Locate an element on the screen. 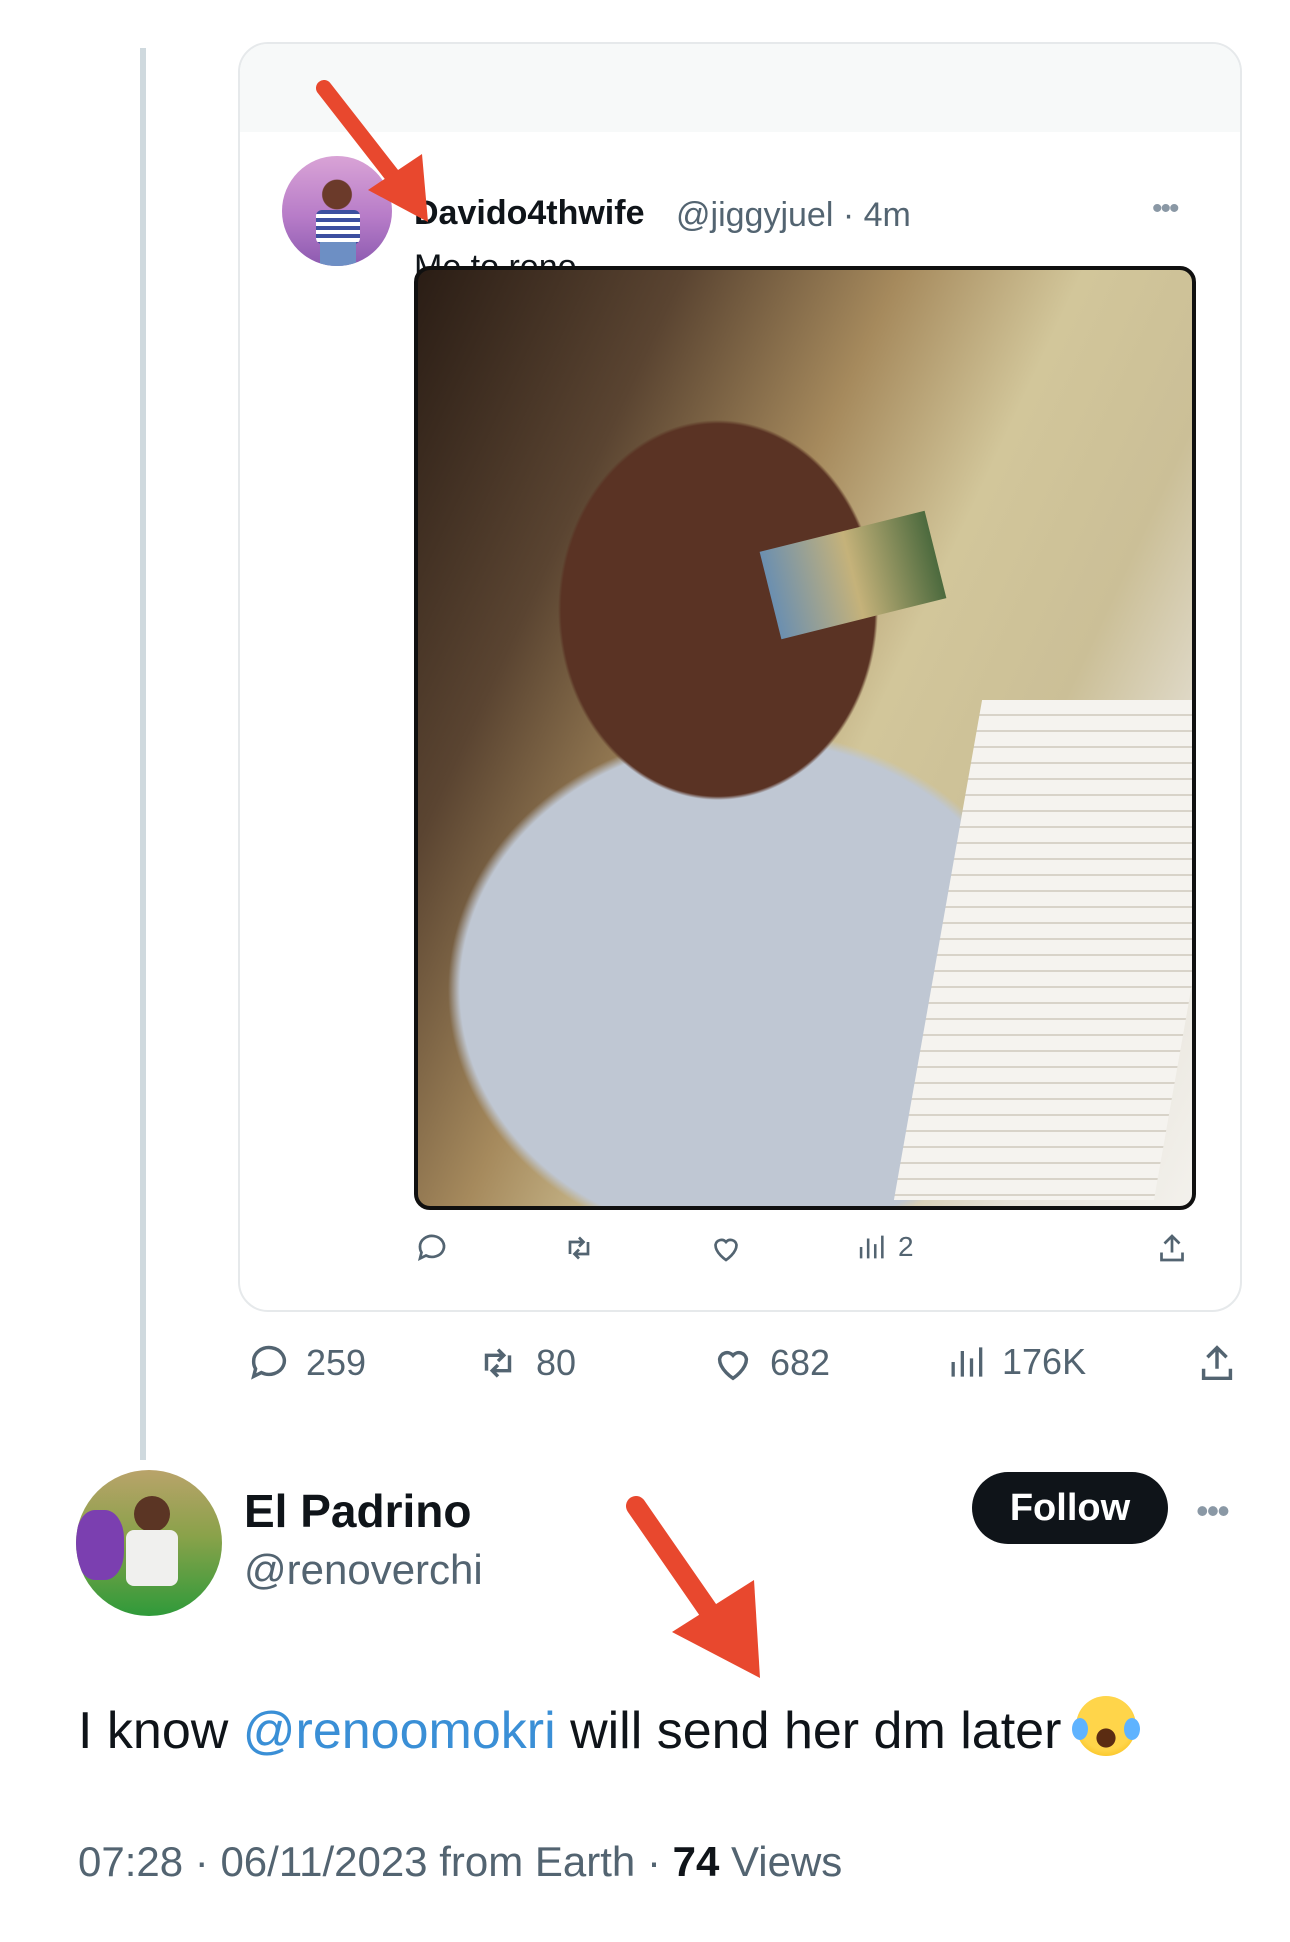  quoted-handle-text: @jiggyjuel is located at coordinates (755, 215).